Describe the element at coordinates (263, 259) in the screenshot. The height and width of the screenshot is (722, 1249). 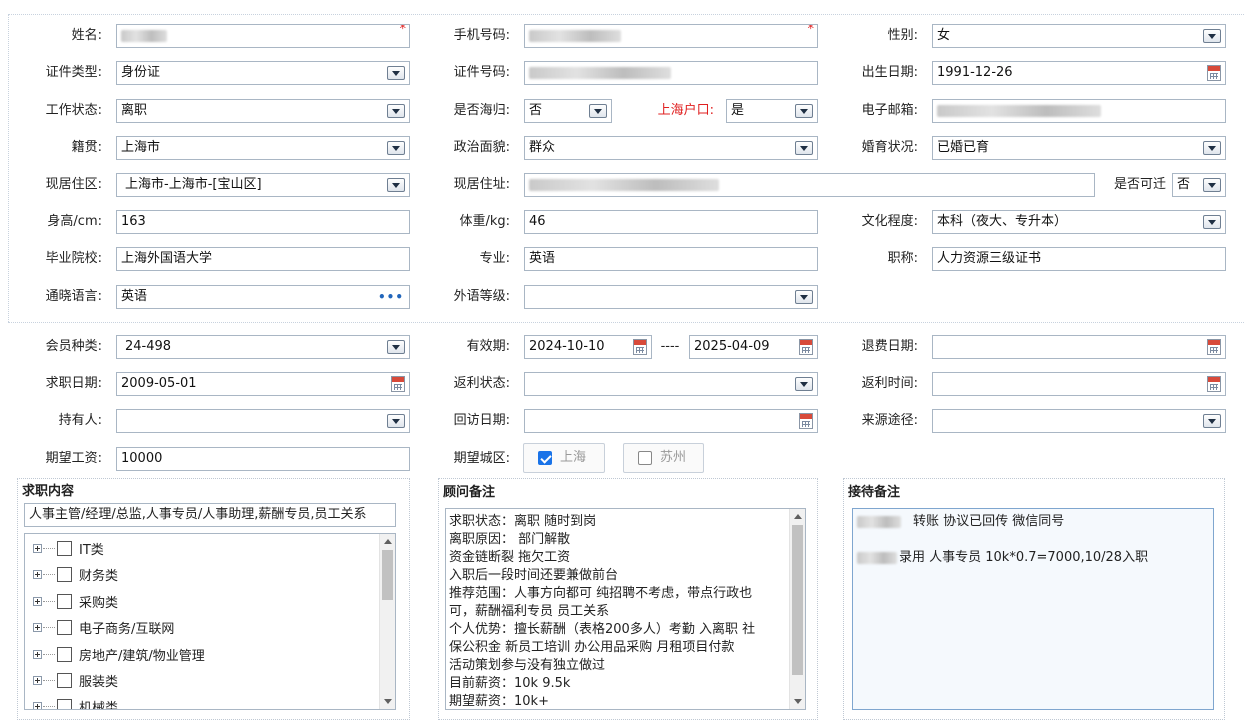
I see `school-field: 上海外国语大学` at that location.